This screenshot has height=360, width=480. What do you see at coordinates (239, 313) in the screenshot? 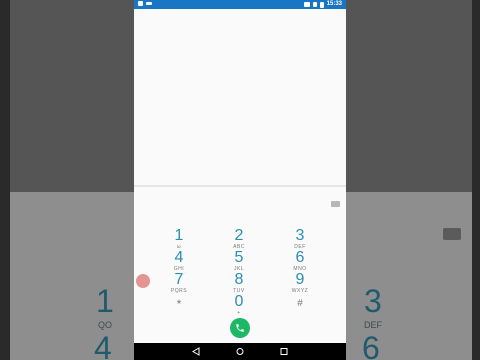
I see `key-letters: +` at bounding box center [239, 313].